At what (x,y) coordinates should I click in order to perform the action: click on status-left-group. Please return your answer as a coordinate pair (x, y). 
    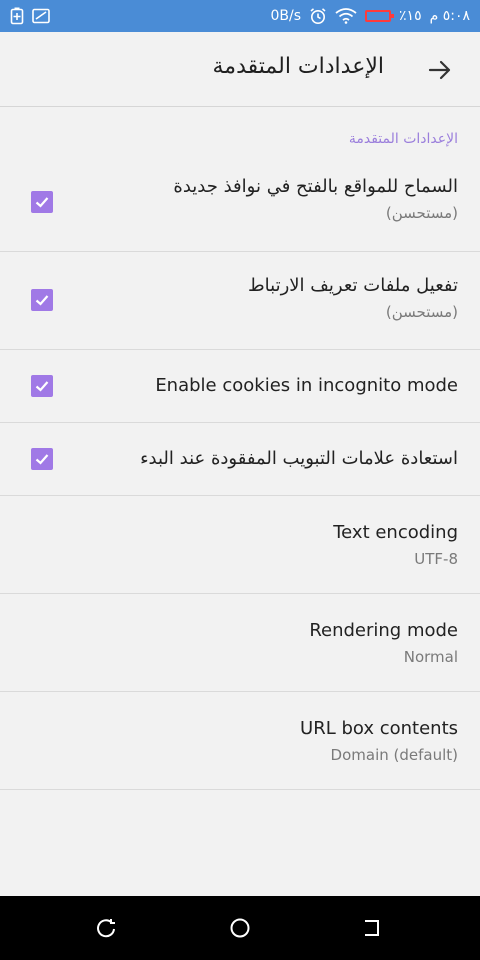
    Looking at the image, I should click on (30, 16).